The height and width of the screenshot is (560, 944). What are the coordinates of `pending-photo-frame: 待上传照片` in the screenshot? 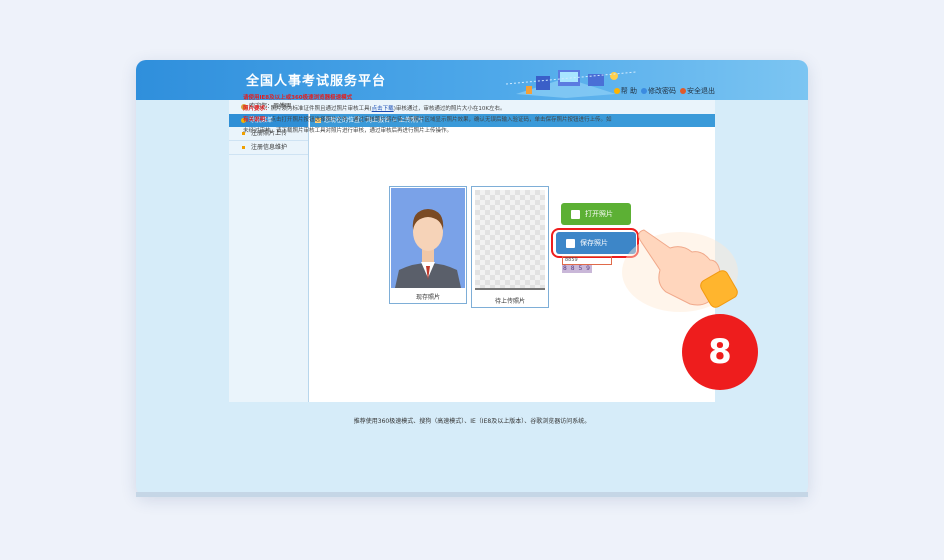 It's located at (510, 247).